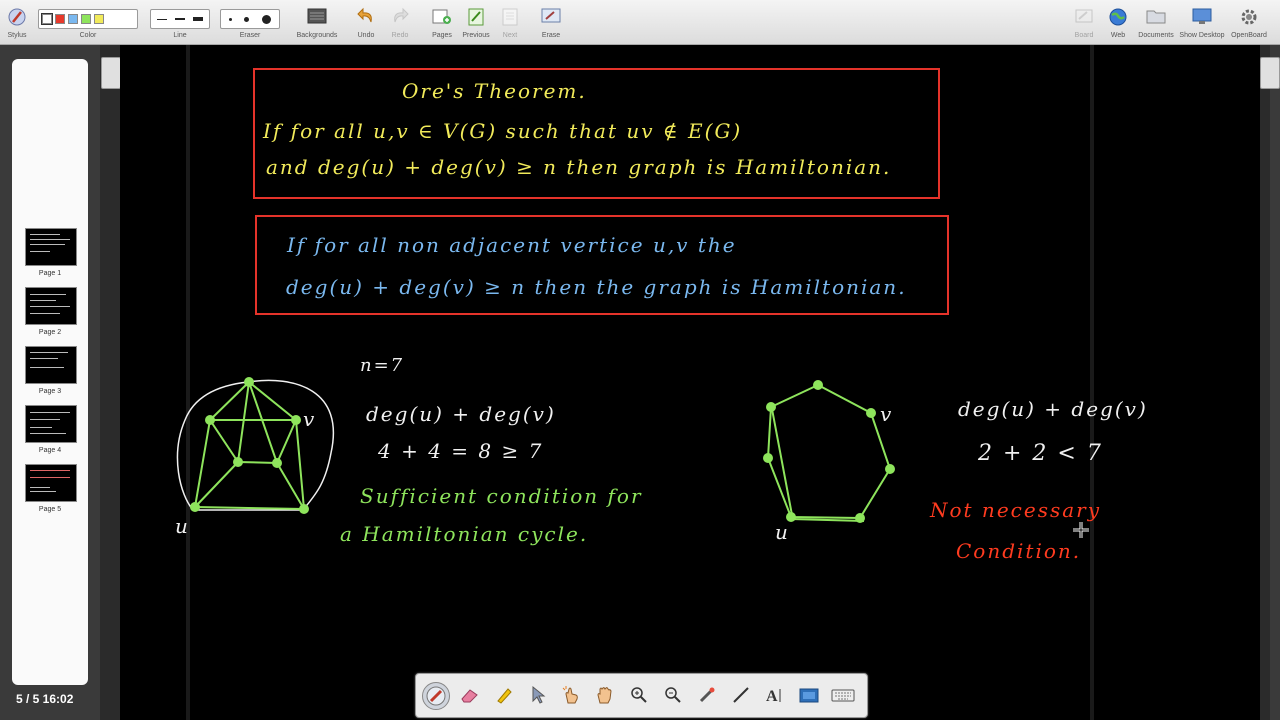 The image size is (1280, 720). Describe the element at coordinates (230, 19) in the screenshot. I see `eraser-small-option` at that location.